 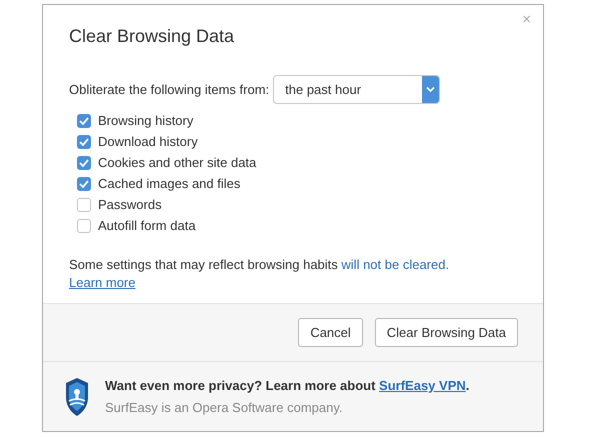 What do you see at coordinates (169, 183) in the screenshot?
I see `checkbox-label: Cached images and files` at bounding box center [169, 183].